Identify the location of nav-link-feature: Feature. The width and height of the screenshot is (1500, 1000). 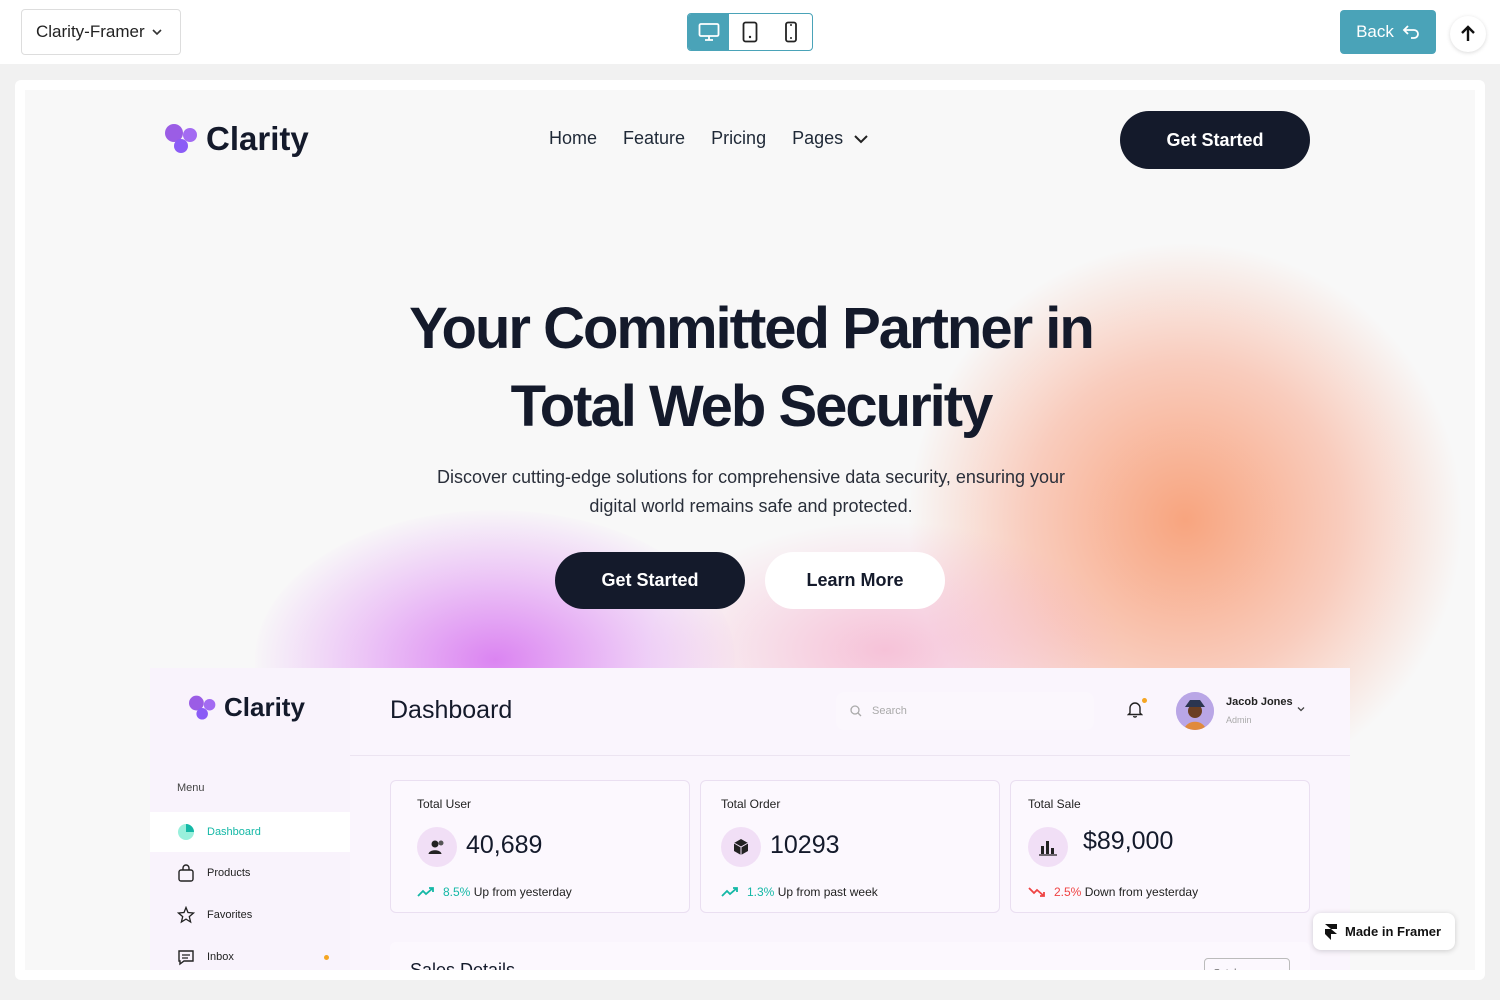
(654, 138).